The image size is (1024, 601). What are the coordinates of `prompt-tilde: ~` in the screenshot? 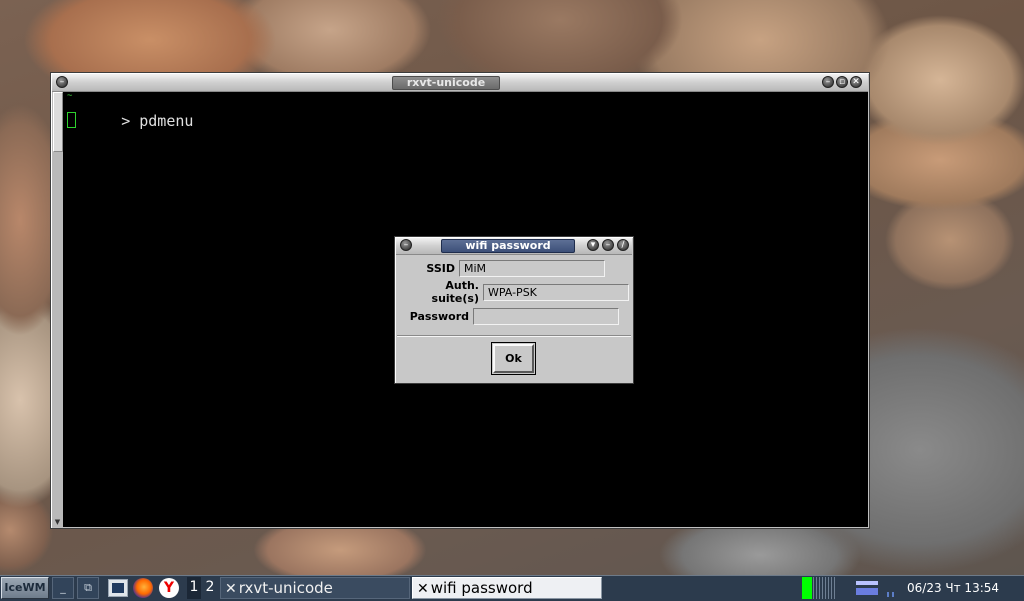 It's located at (70, 96).